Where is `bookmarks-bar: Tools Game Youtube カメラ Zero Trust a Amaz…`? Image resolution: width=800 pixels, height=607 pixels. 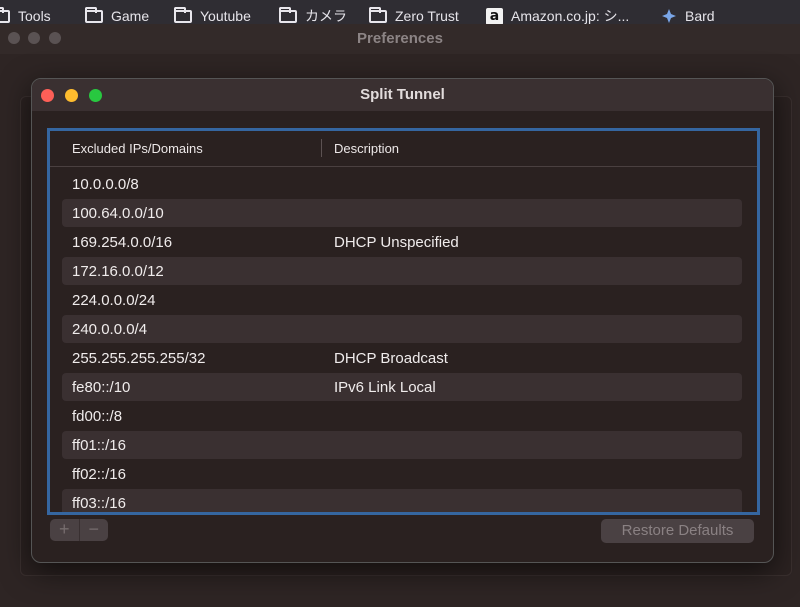 bookmarks-bar: Tools Game Youtube カメラ Zero Trust a Amaz… is located at coordinates (400, 12).